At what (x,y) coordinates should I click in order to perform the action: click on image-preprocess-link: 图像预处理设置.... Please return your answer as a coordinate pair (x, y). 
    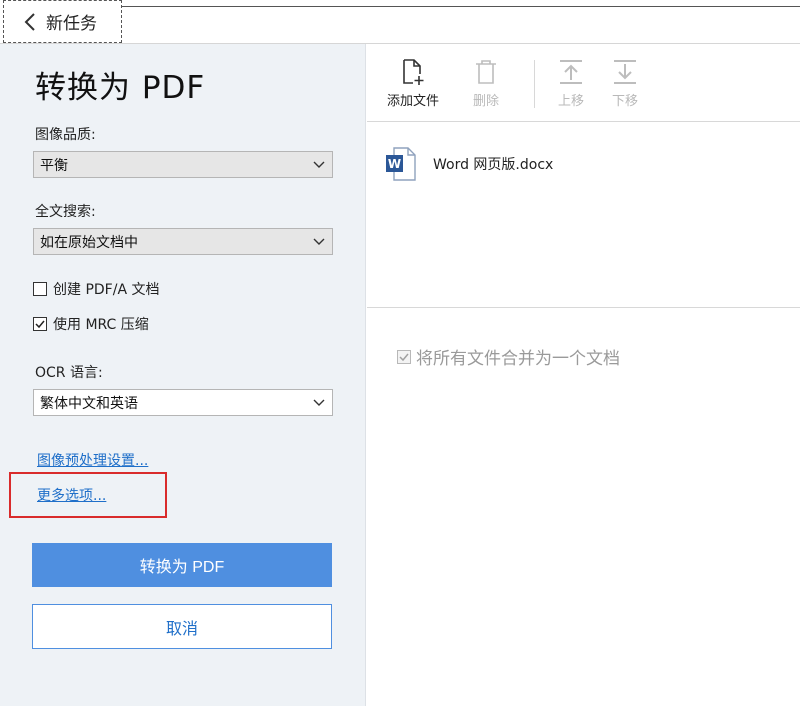
    Looking at the image, I should click on (92, 460).